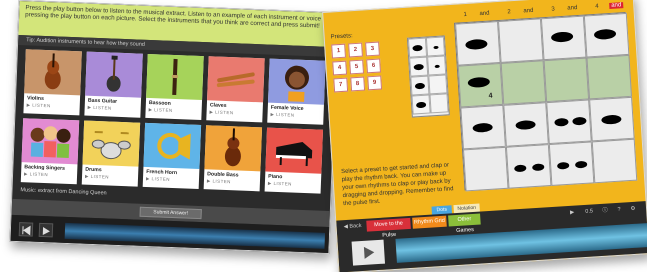  Describe the element at coordinates (490, 96) in the screenshot. I see `number-marker: 4` at that location.